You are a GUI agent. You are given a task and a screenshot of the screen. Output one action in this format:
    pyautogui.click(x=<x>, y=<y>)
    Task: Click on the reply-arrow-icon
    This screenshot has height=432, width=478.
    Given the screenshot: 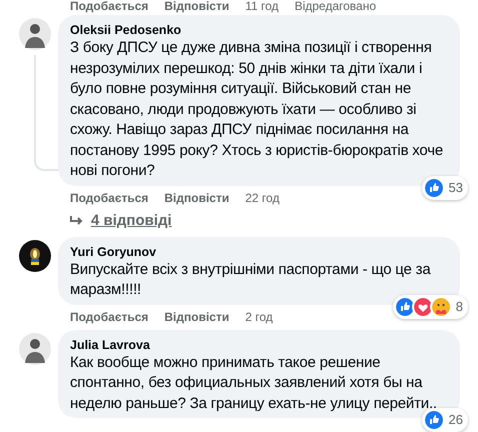 What is the action you would take?
    pyautogui.click(x=76, y=221)
    